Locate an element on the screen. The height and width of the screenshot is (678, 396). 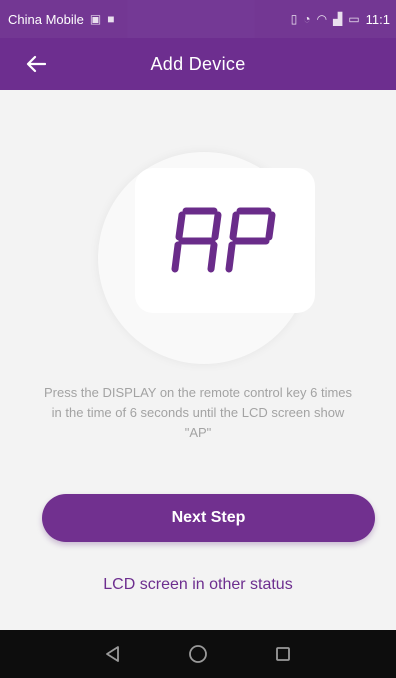
lcd-display-illustration is located at coordinates (225, 240).